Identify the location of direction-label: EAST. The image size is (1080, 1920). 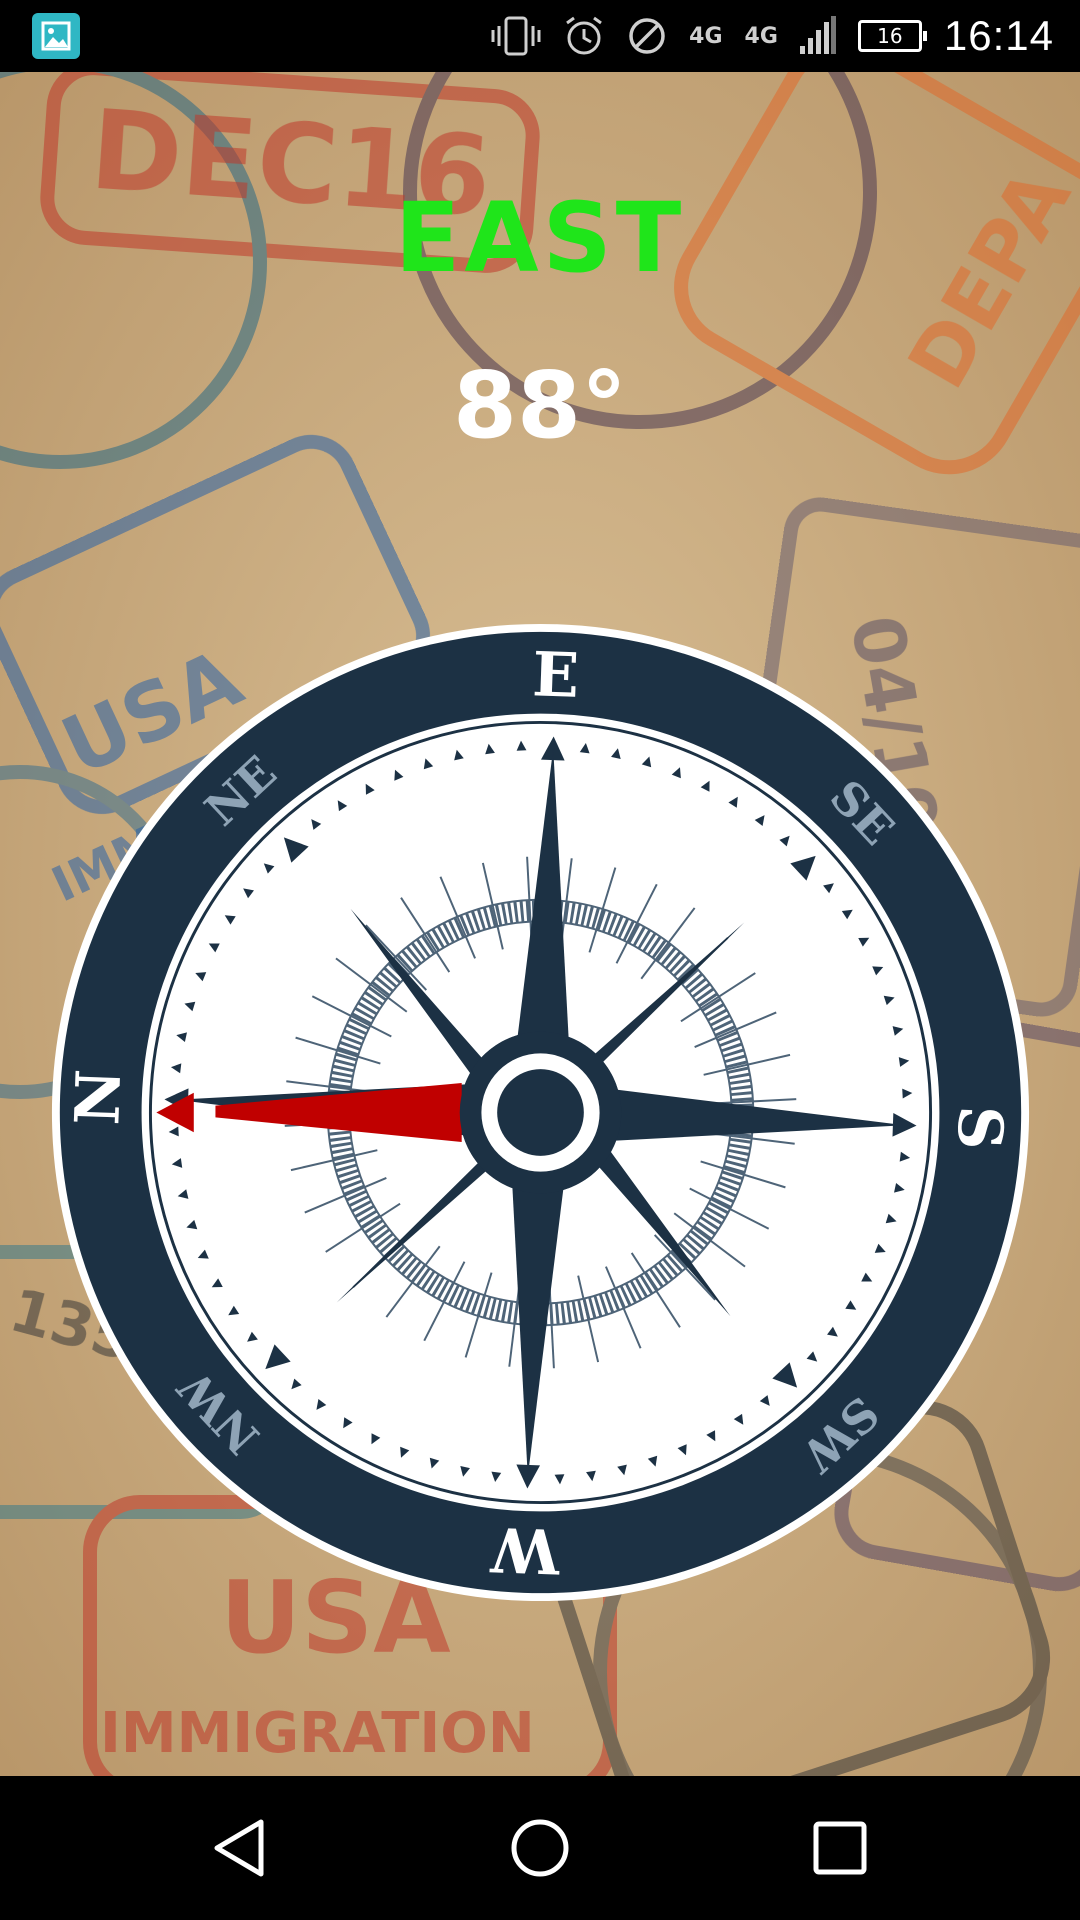
(540, 238).